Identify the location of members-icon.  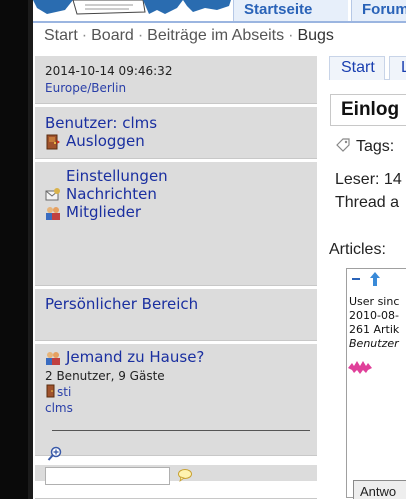
(53, 213).